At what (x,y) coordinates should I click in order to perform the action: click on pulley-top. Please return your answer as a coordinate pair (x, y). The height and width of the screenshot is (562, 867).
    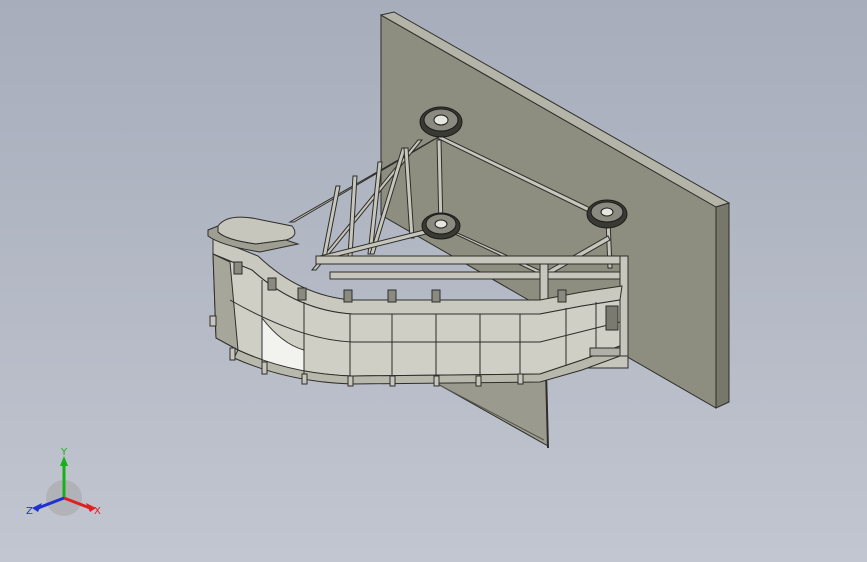
    Looking at the image, I should click on (441, 122).